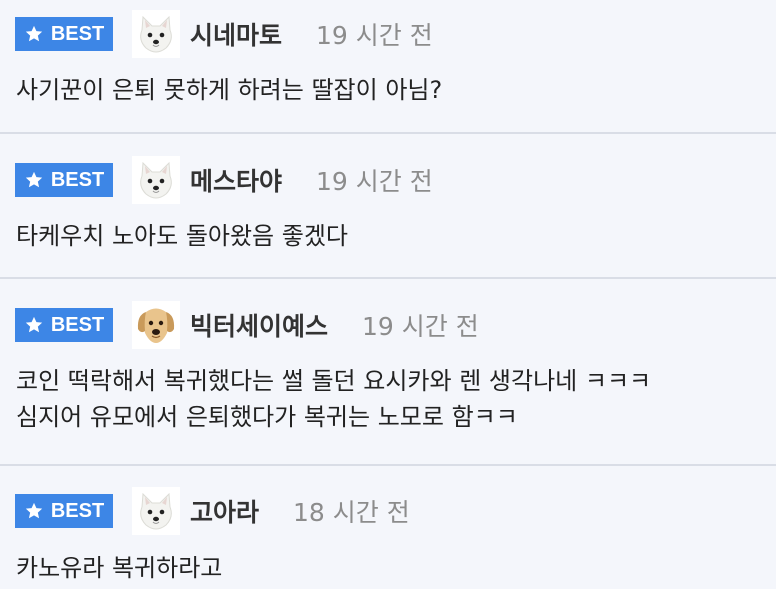  Describe the element at coordinates (267, 417) in the screenshot. I see `comment-line: 심지어 유모에서 은퇴했다가 복귀는 노모로 함ㅋㅋ` at that location.